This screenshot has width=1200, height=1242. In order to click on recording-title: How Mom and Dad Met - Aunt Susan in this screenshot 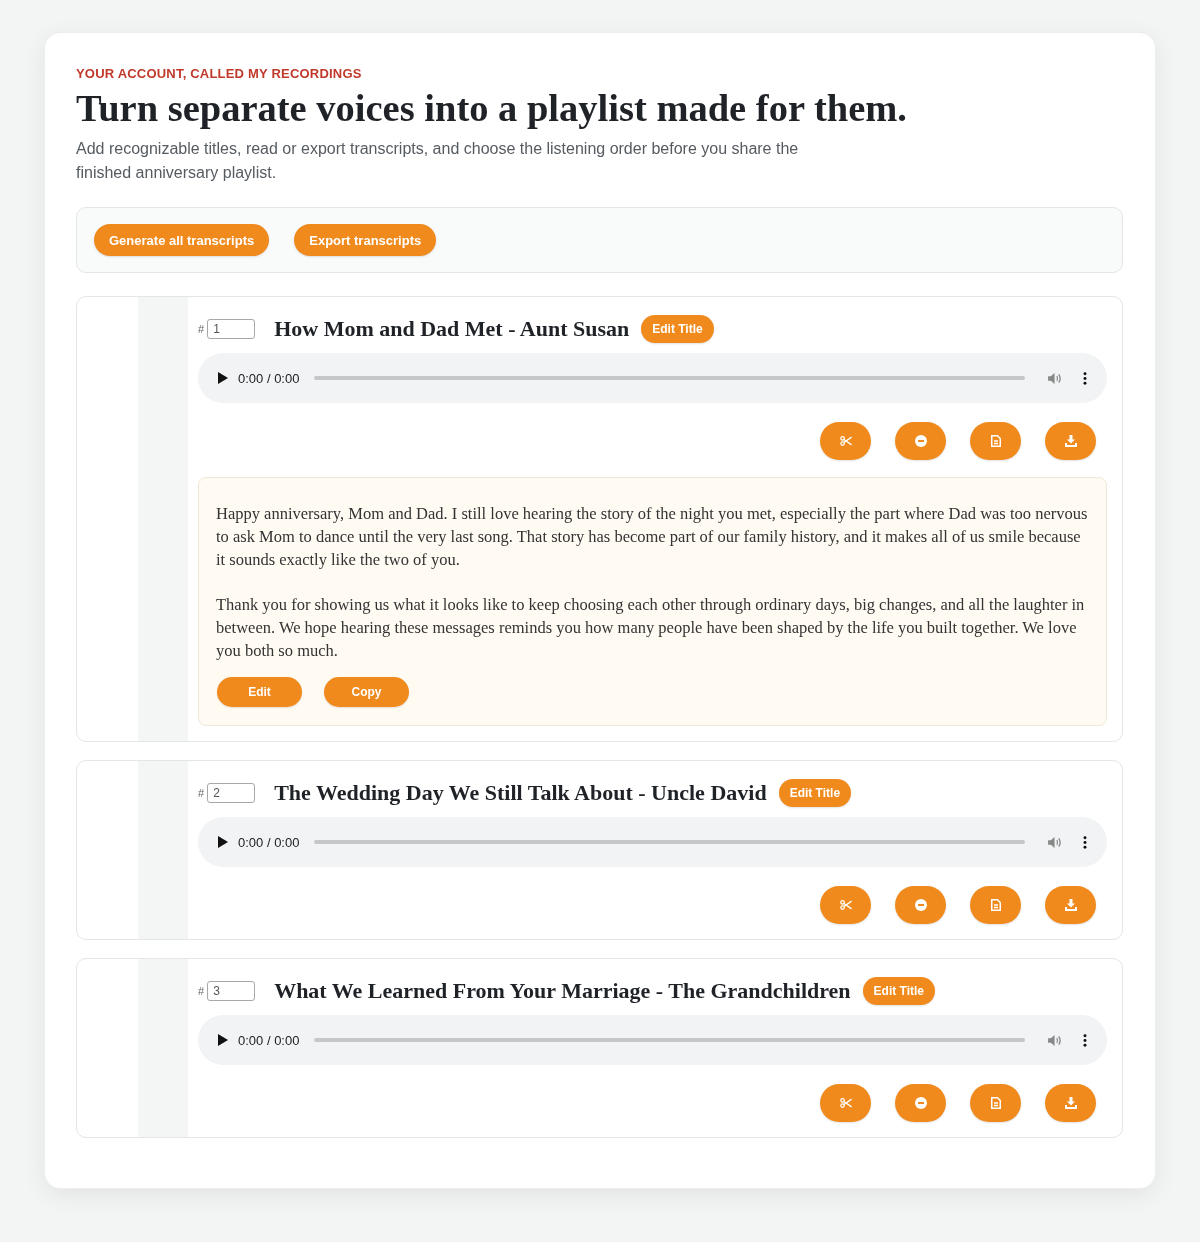, I will do `click(452, 329)`.